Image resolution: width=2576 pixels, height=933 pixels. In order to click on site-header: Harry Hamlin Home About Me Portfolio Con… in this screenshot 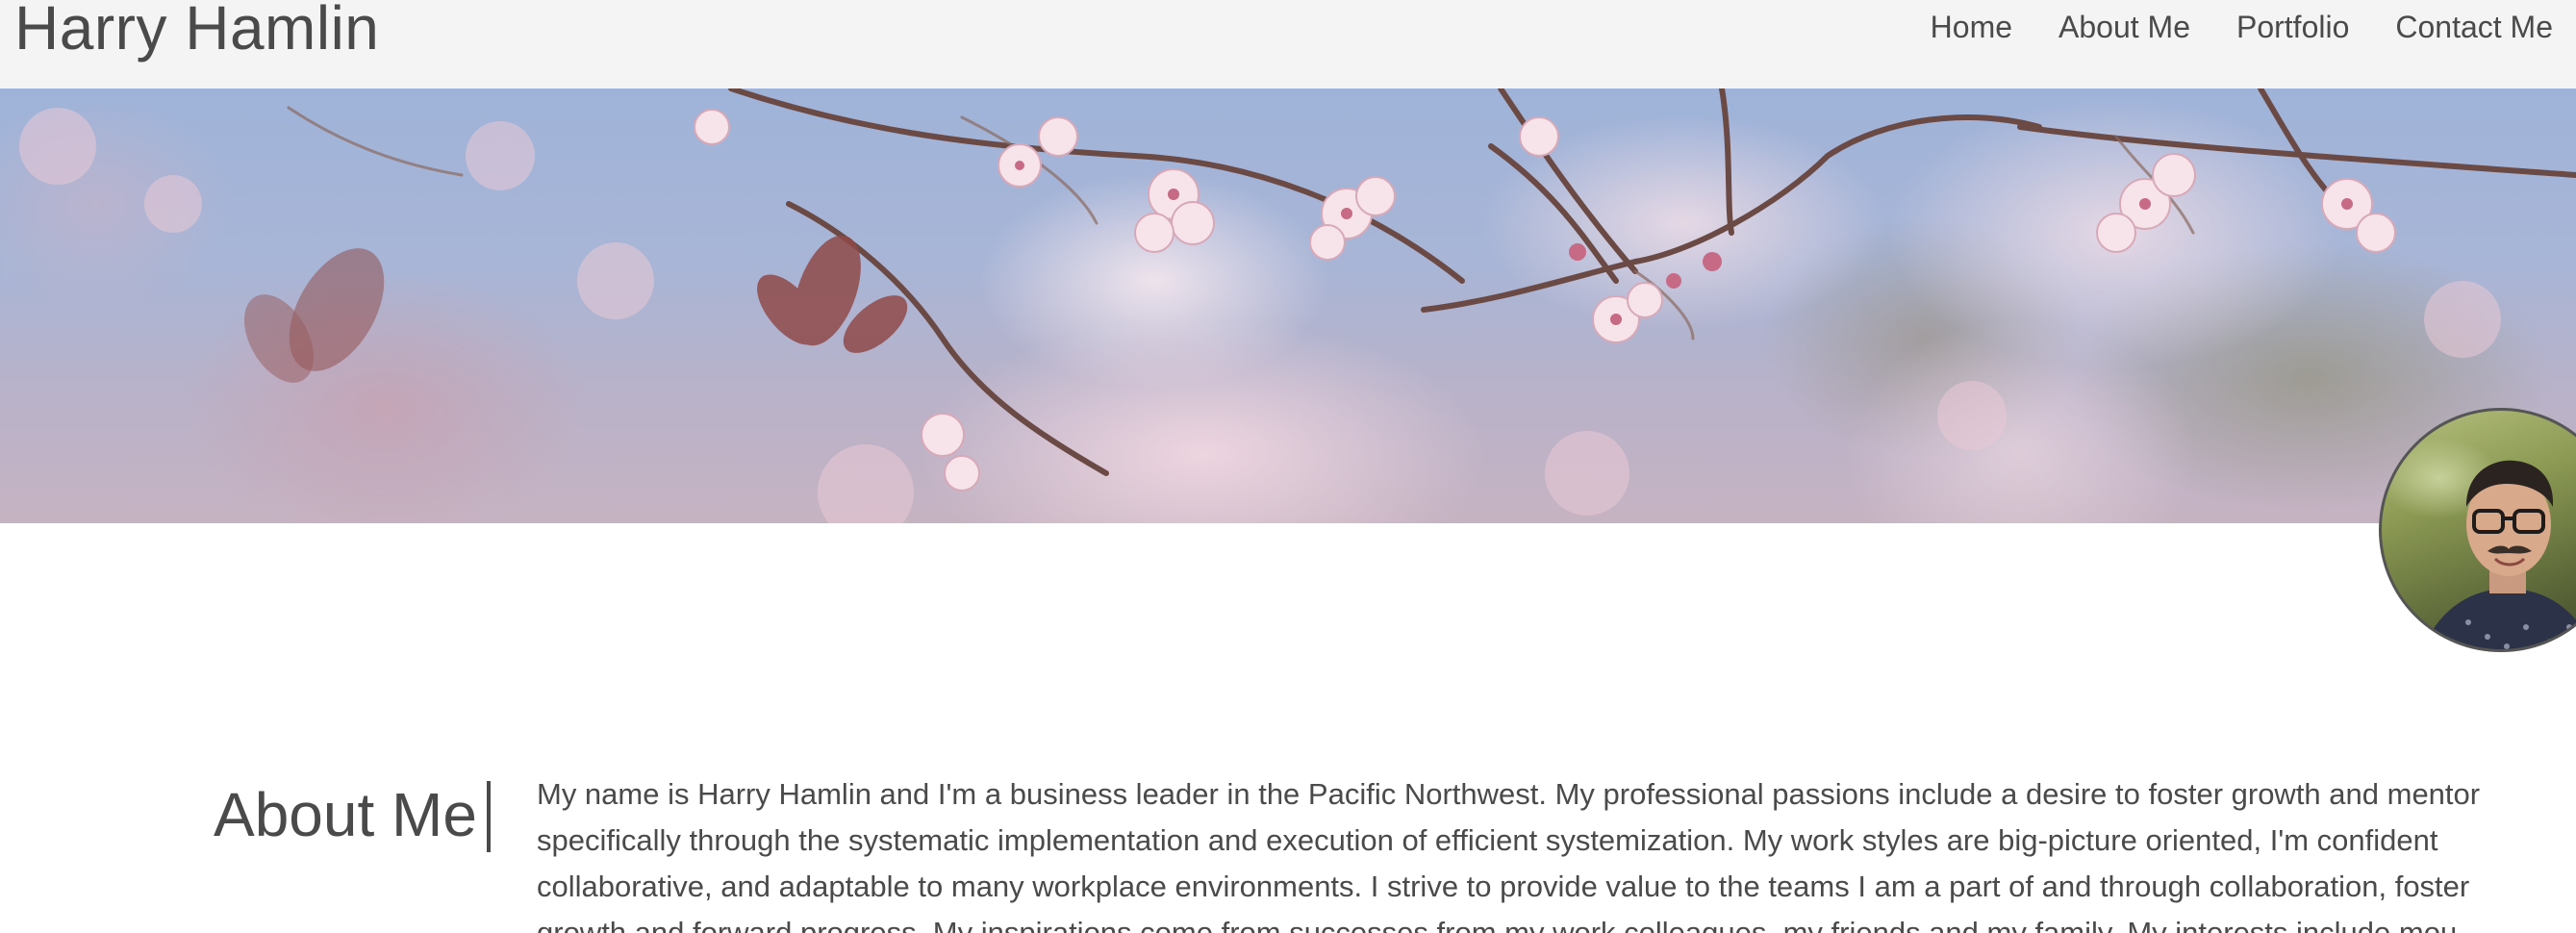, I will do `click(1288, 44)`.